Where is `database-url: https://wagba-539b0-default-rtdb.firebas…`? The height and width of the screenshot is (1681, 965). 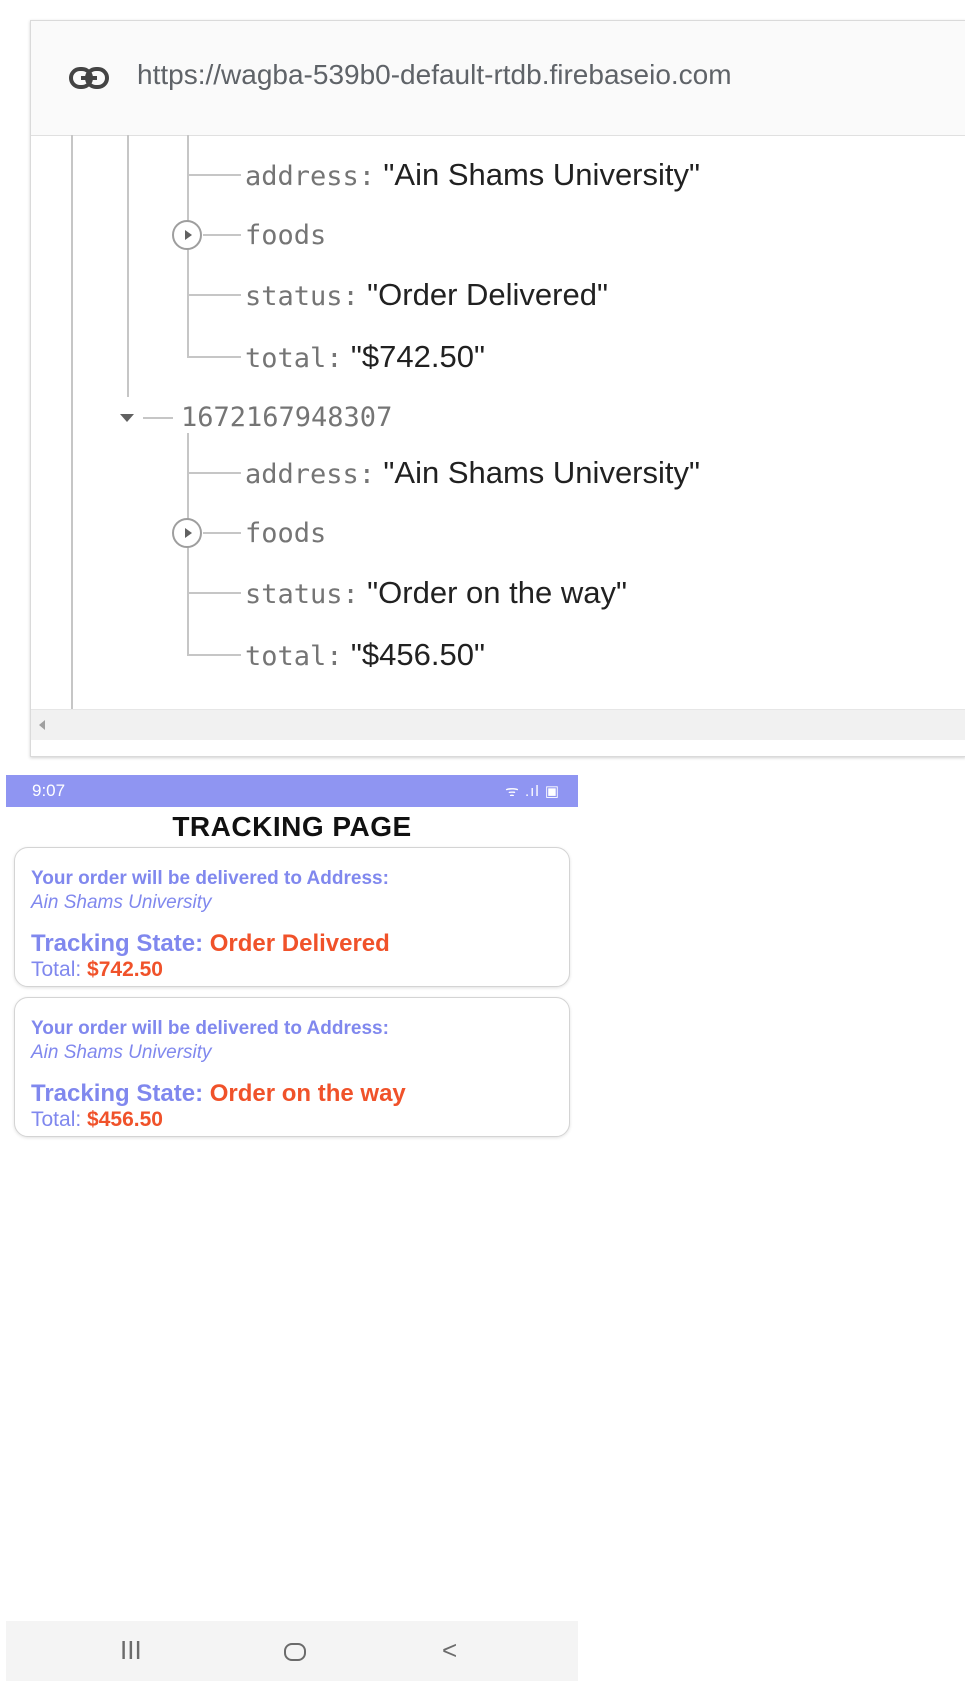 database-url: https://wagba-539b0-default-rtdb.firebas… is located at coordinates (434, 75).